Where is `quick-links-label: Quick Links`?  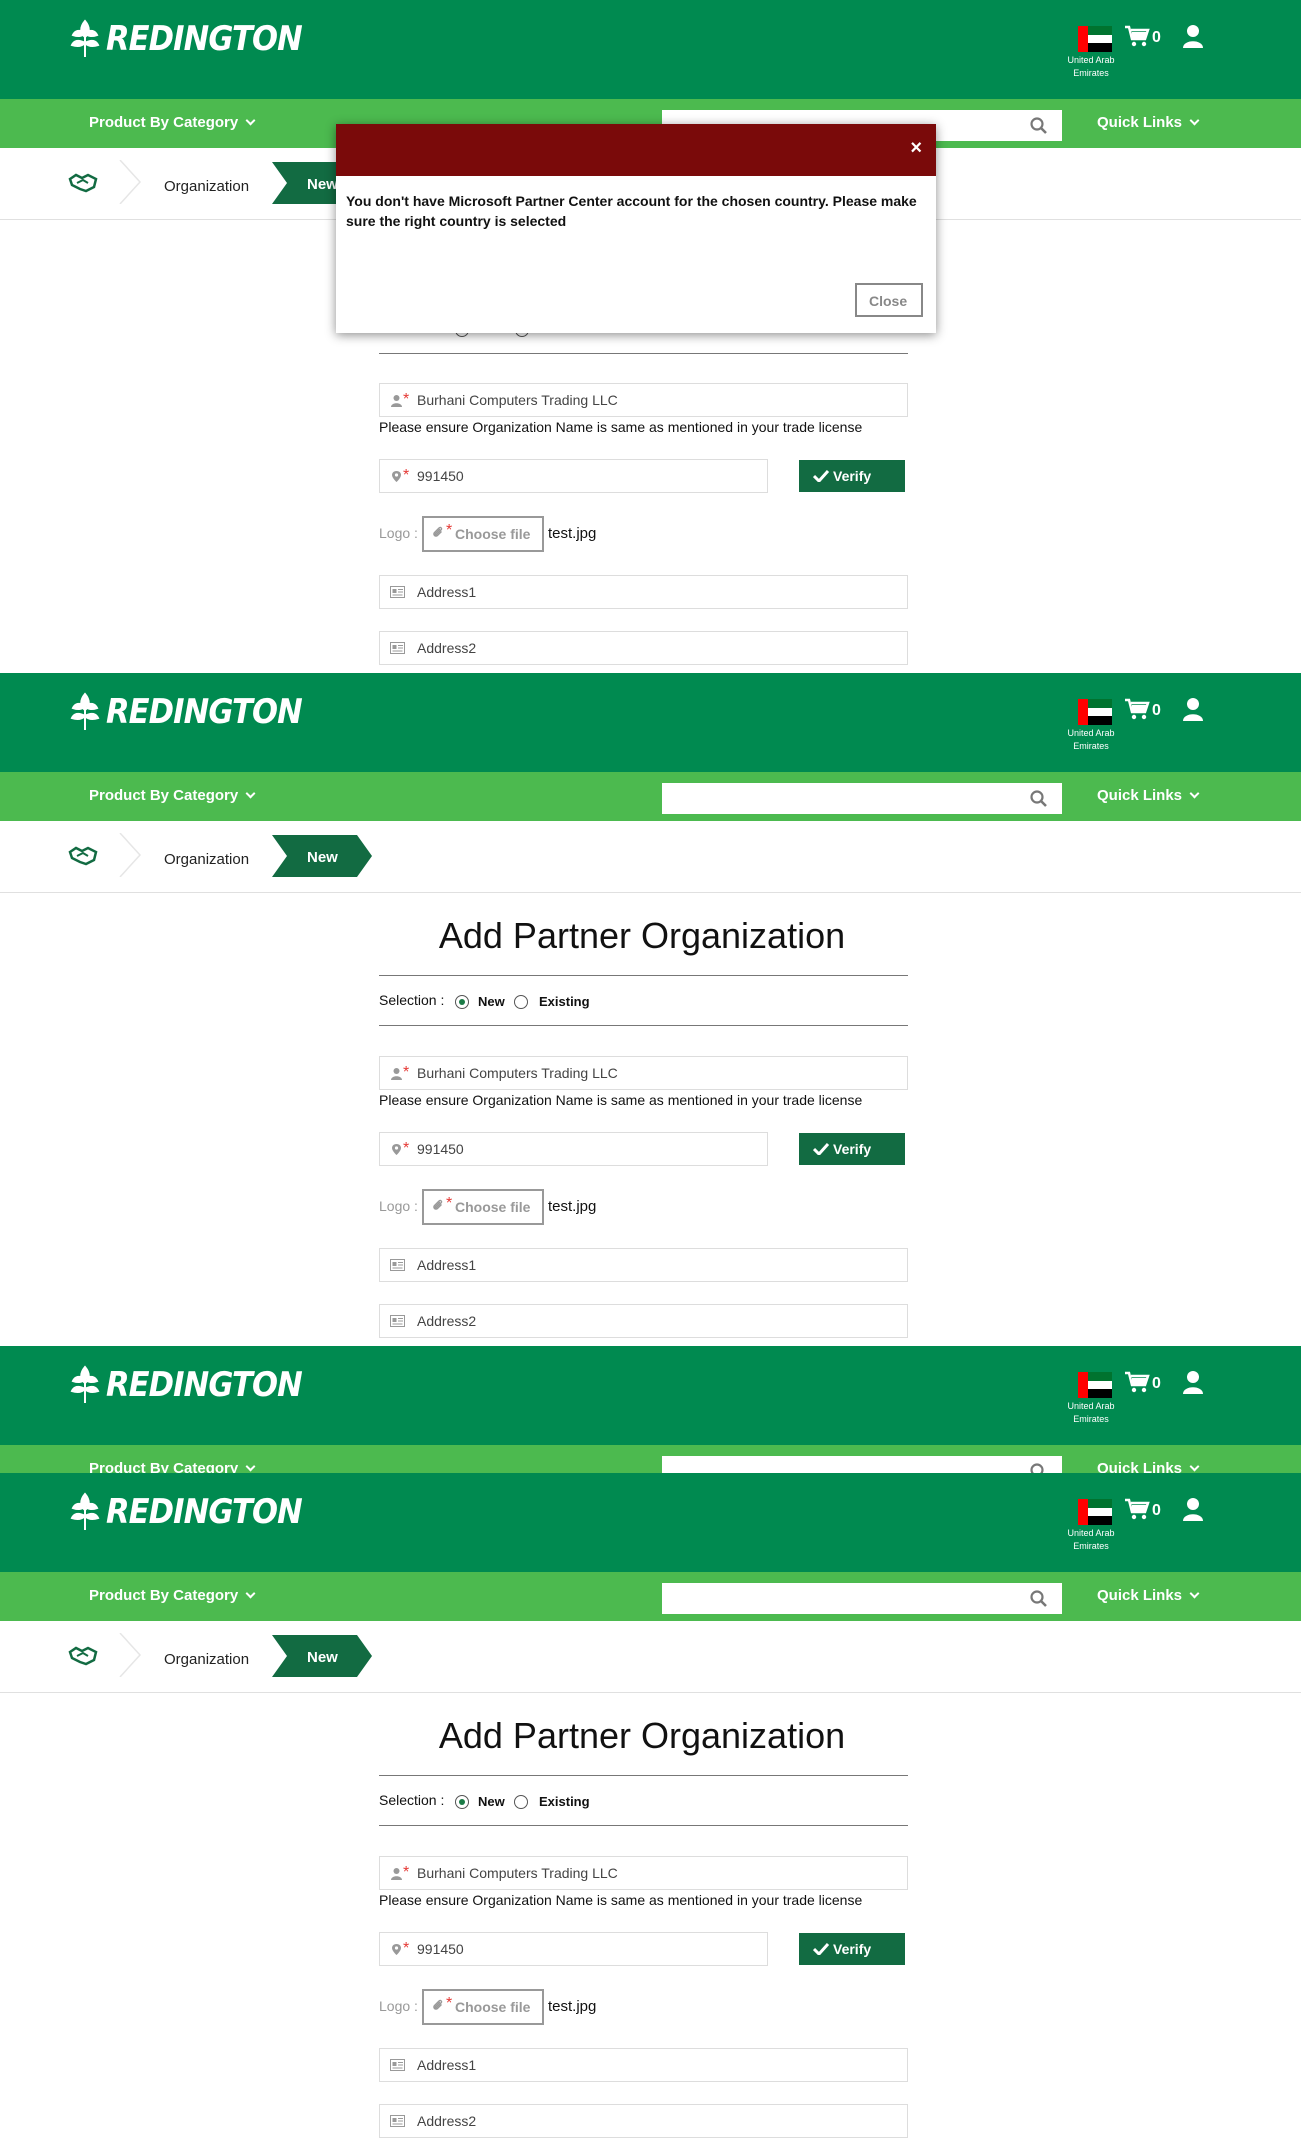 quick-links-label: Quick Links is located at coordinates (1140, 795).